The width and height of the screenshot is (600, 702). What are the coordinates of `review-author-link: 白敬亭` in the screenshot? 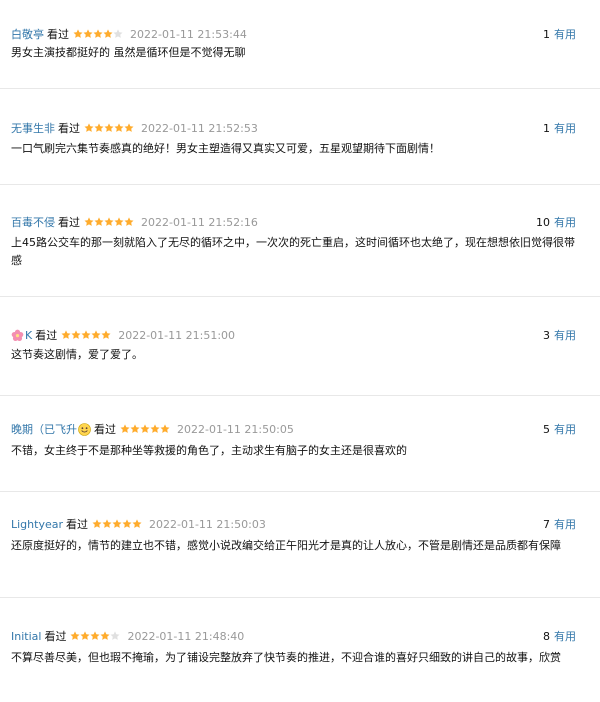 It's located at (27, 34).